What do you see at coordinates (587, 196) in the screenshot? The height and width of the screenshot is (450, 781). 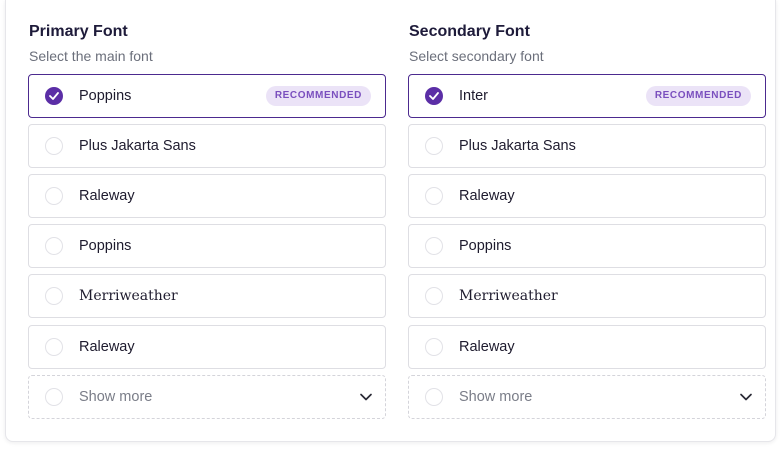 I see `secondary-option-raleway: Raleway` at bounding box center [587, 196].